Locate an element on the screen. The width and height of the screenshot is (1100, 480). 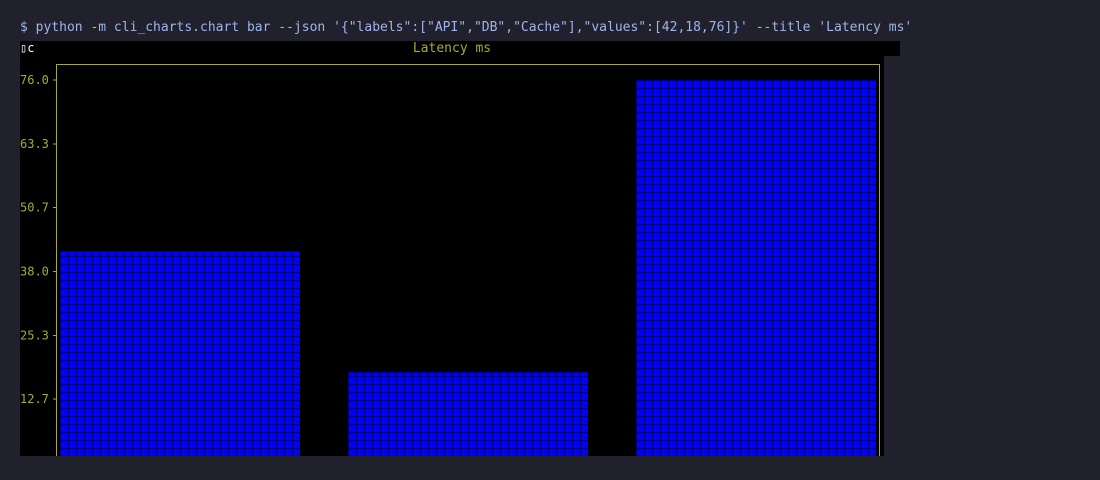
y-tick-label: 25.3 is located at coordinates (34, 336).